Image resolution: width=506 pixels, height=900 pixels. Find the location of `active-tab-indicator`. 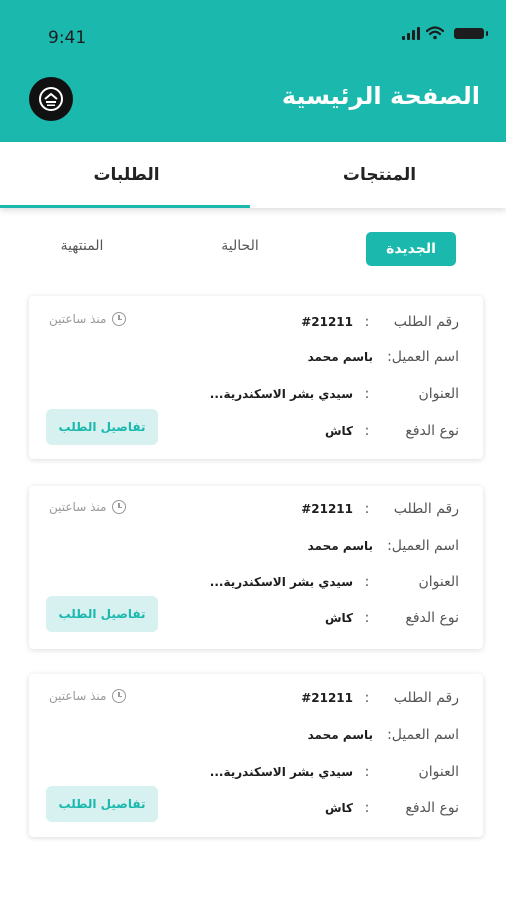

active-tab-indicator is located at coordinates (125, 206).